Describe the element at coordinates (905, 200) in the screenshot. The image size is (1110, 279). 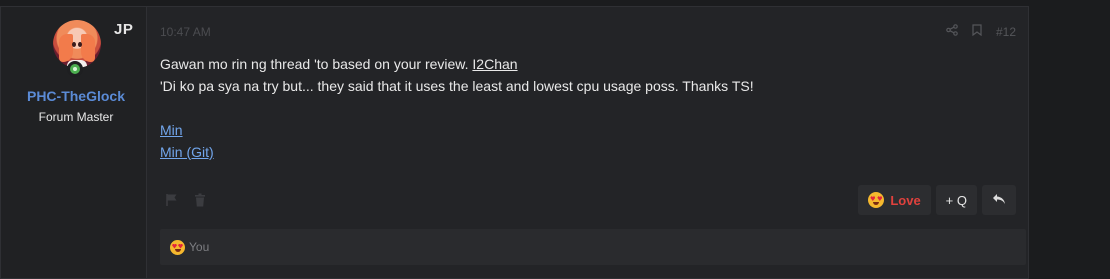
I see `love-label: Love` at that location.